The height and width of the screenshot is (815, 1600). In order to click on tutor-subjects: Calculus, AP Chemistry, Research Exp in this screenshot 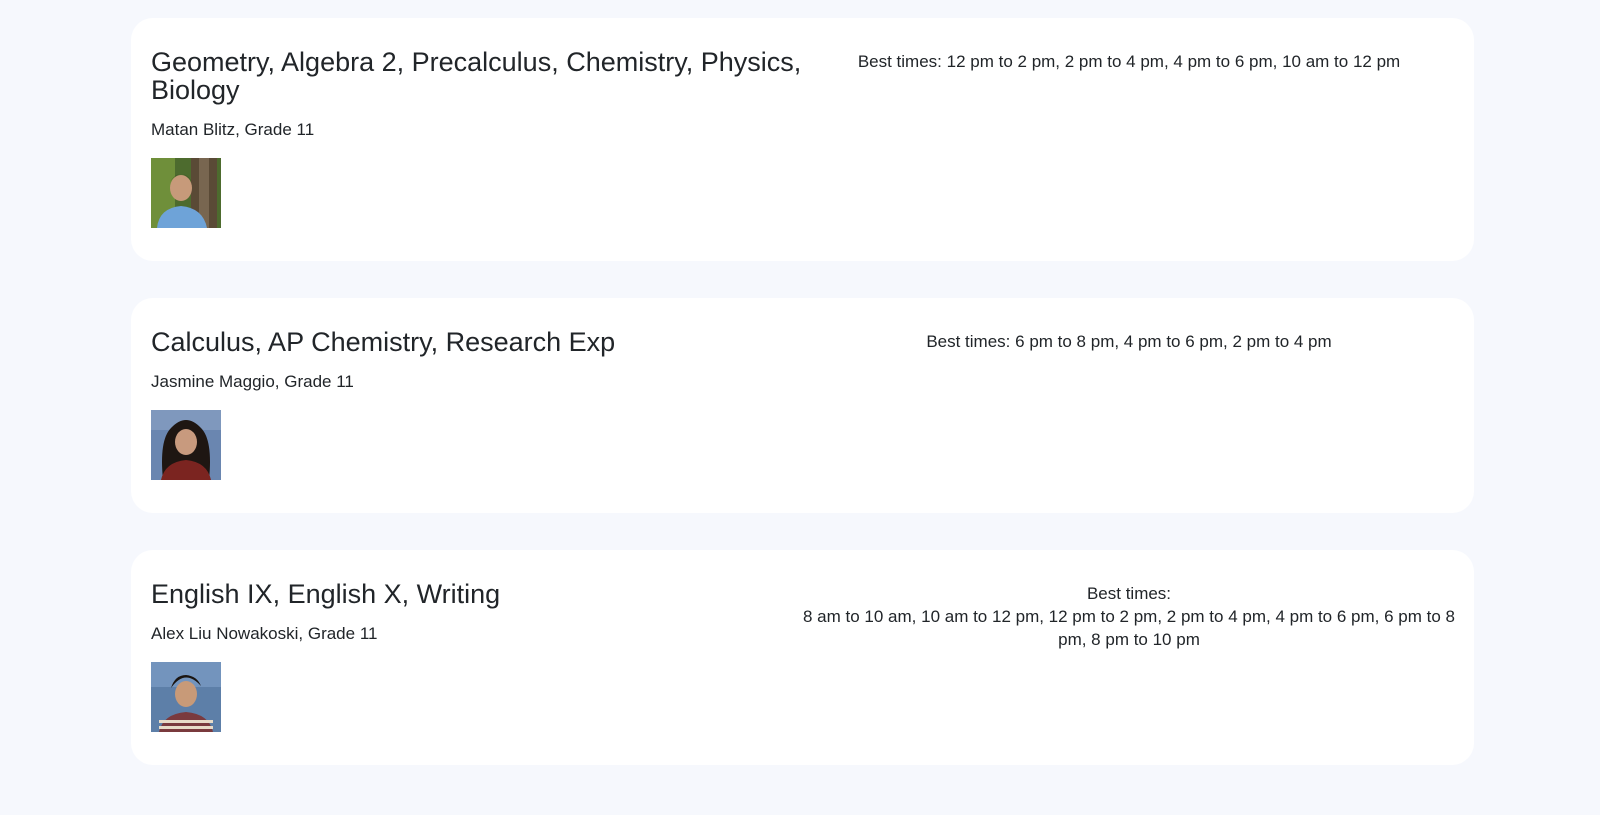, I will do `click(383, 342)`.